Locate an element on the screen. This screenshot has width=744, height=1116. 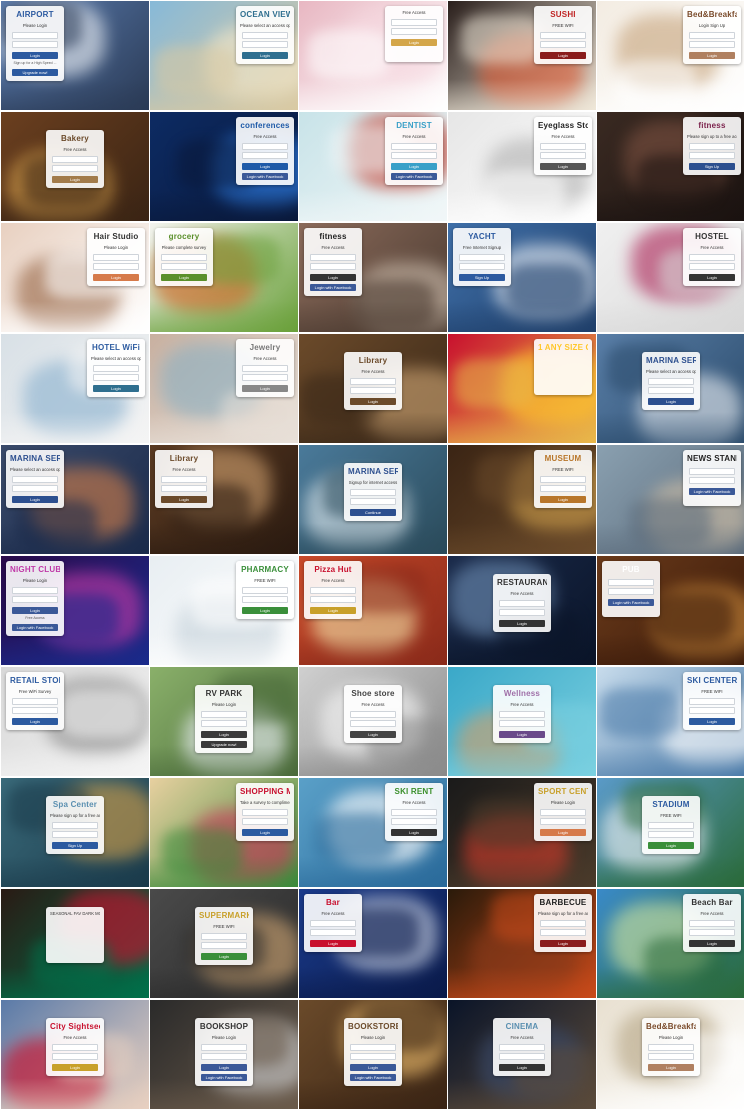
portal-tile-wellness: Wellness Free Access Login is located at coordinates (522, 721).